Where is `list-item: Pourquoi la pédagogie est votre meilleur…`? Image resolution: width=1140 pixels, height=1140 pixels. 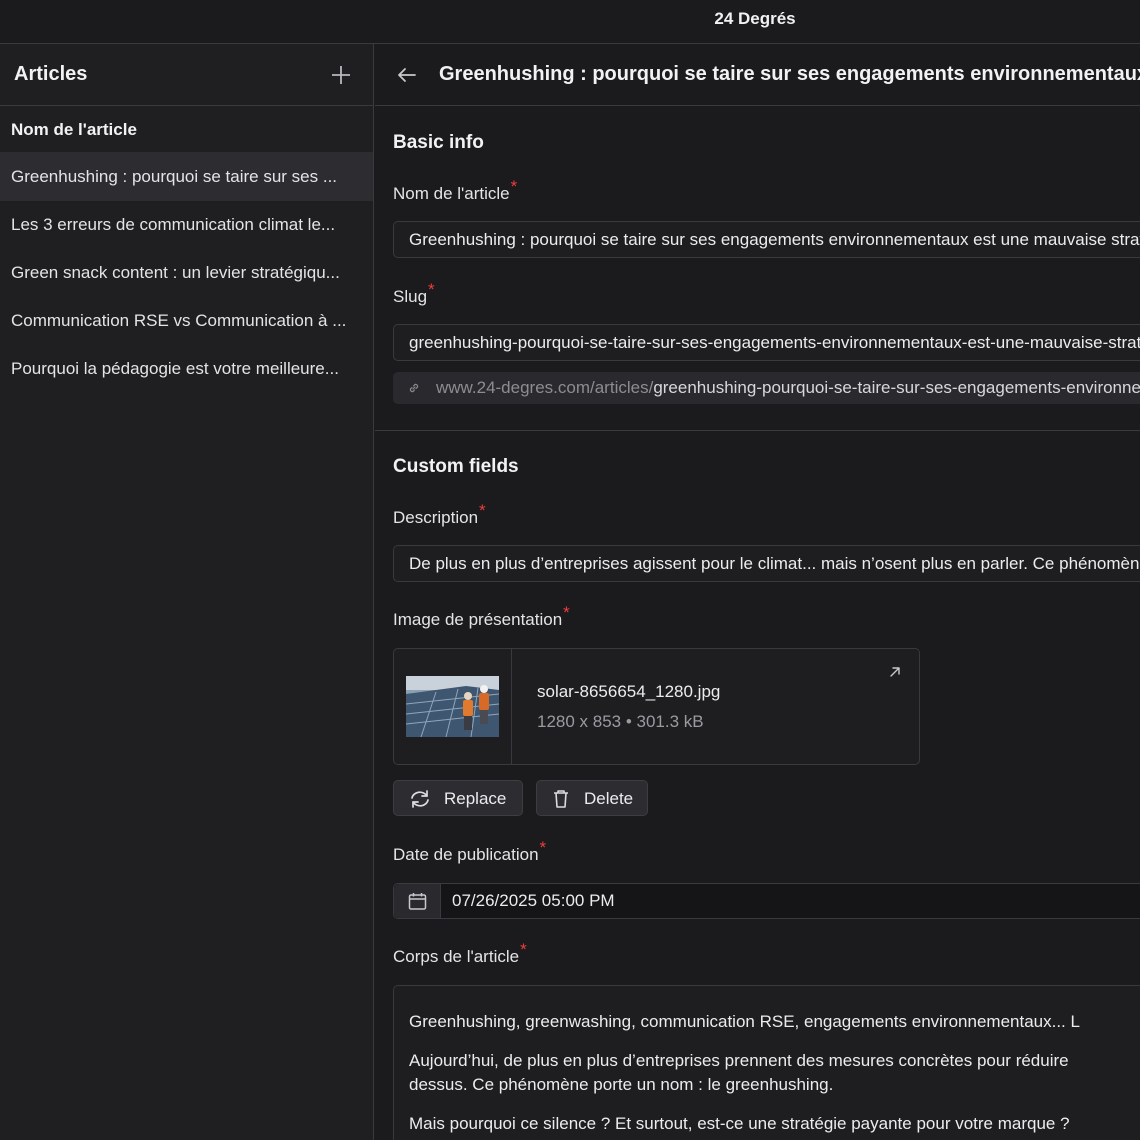 list-item: Pourquoi la pédagogie est votre meilleur… is located at coordinates (186, 369).